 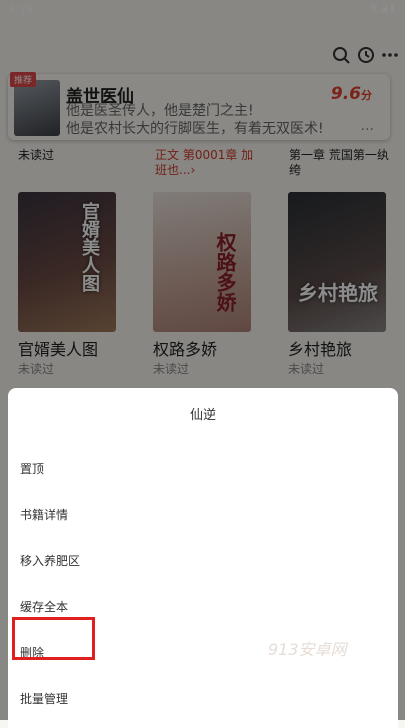 I want to click on highlight-box, so click(x=53, y=638).